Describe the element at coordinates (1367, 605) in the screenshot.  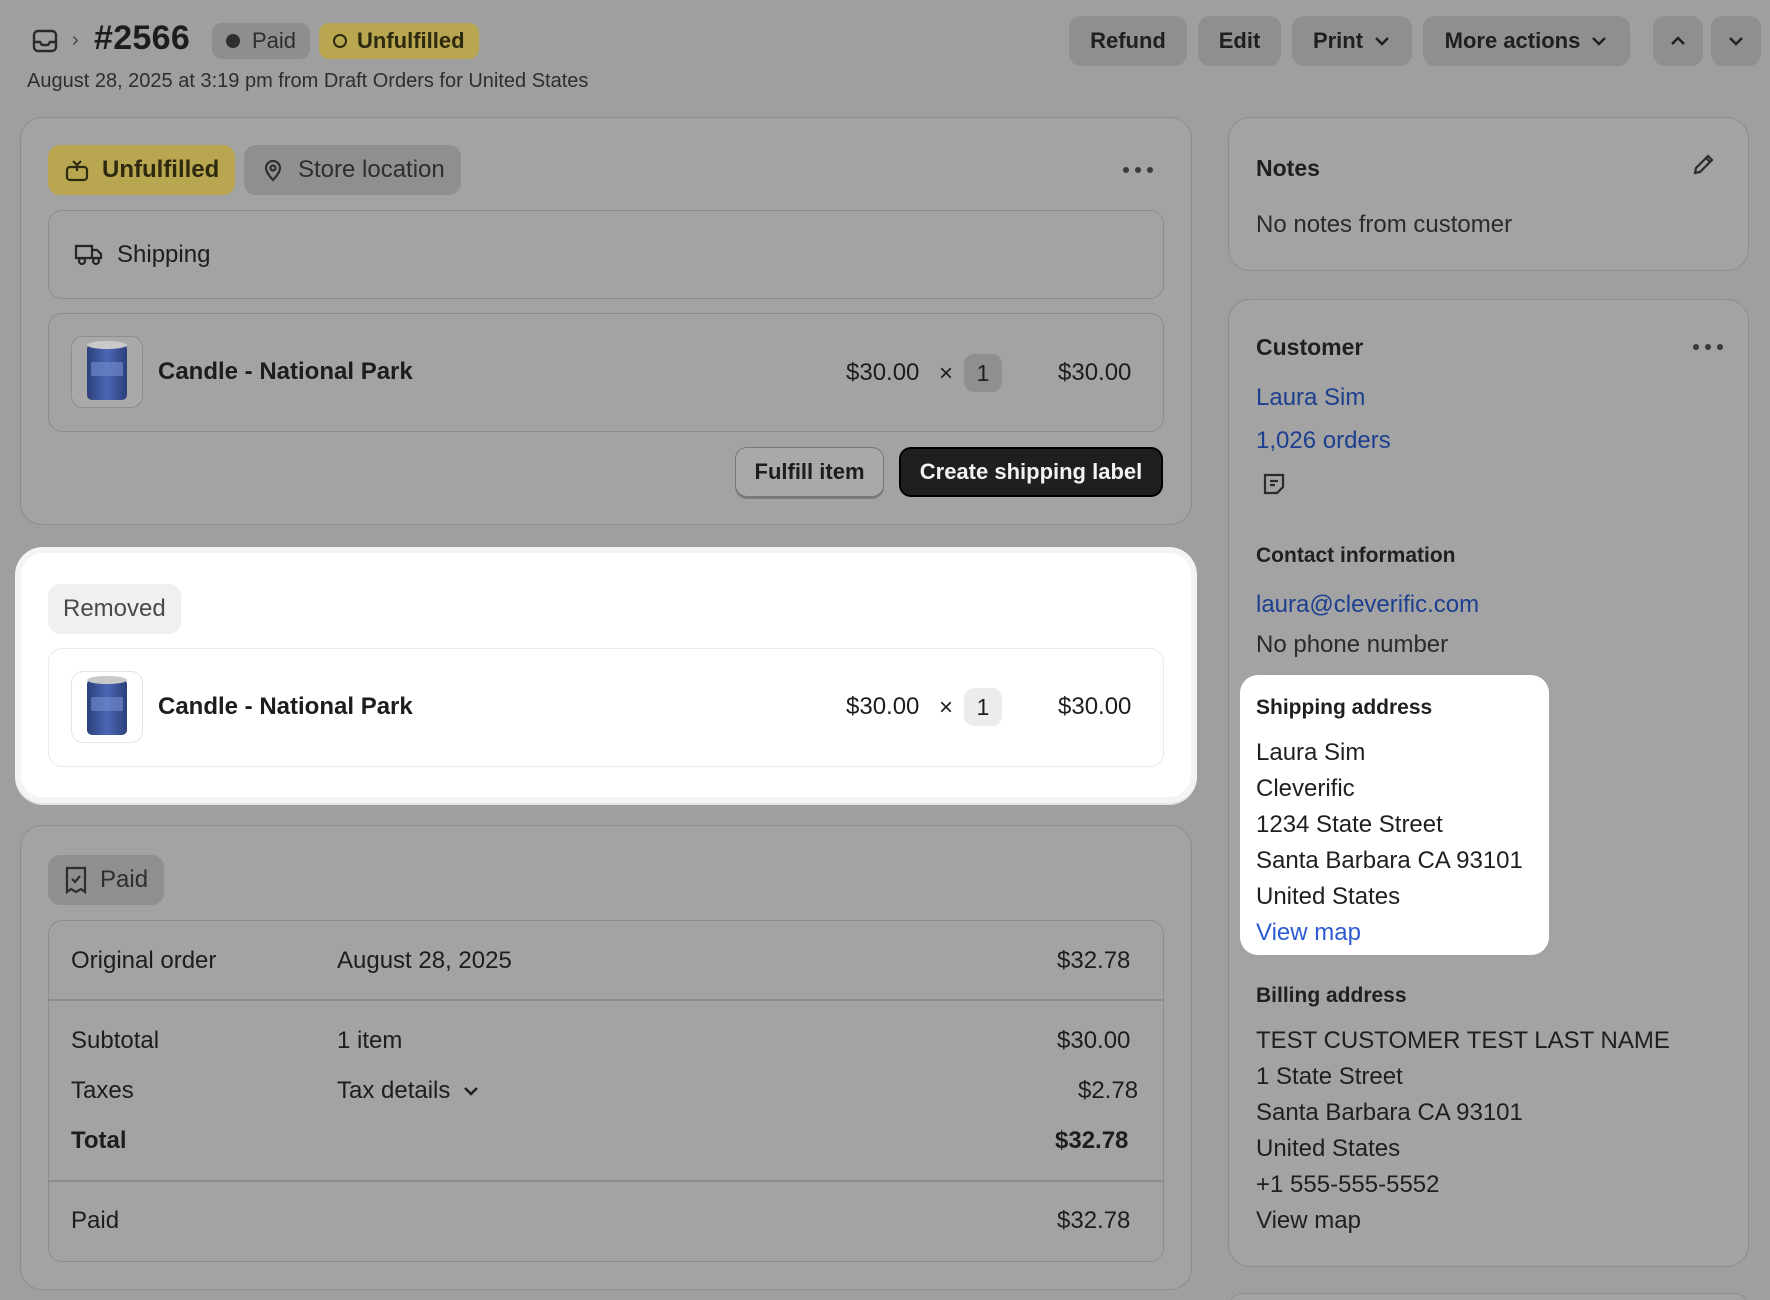
I see `customer-email-link: laura@cleverific.com` at that location.